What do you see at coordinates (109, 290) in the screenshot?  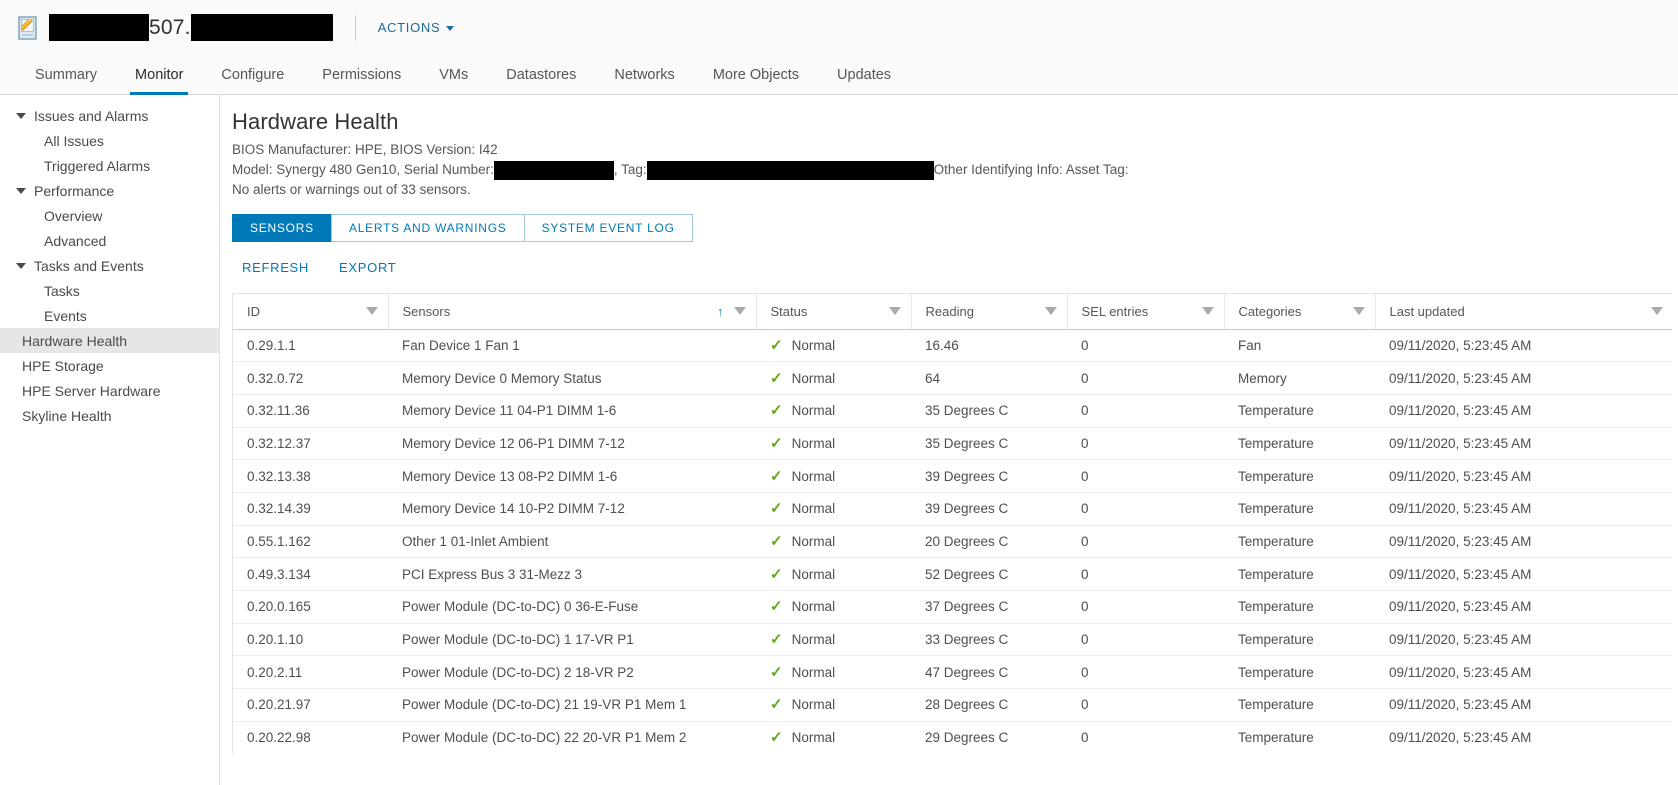 I see `sidebar-item-tasks: Tasks` at bounding box center [109, 290].